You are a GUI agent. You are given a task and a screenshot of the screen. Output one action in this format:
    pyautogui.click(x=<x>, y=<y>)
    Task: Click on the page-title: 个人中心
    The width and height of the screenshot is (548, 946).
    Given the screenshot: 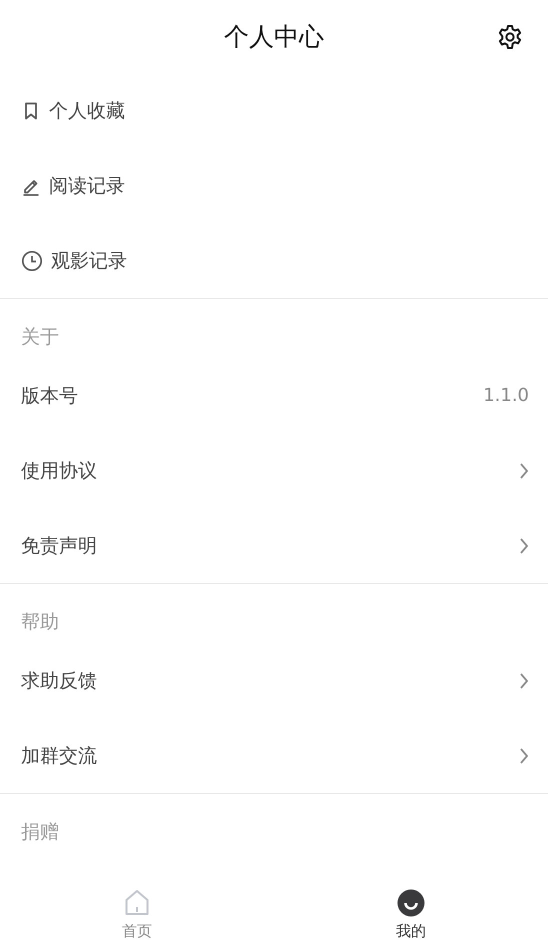 What is the action you would take?
    pyautogui.click(x=274, y=37)
    